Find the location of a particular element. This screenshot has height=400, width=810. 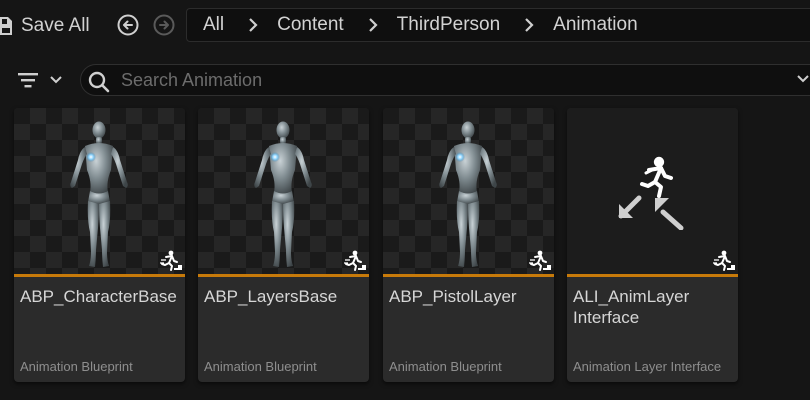

asset-tile: ABP_LayersBase Animation Blueprint is located at coordinates (283, 245).